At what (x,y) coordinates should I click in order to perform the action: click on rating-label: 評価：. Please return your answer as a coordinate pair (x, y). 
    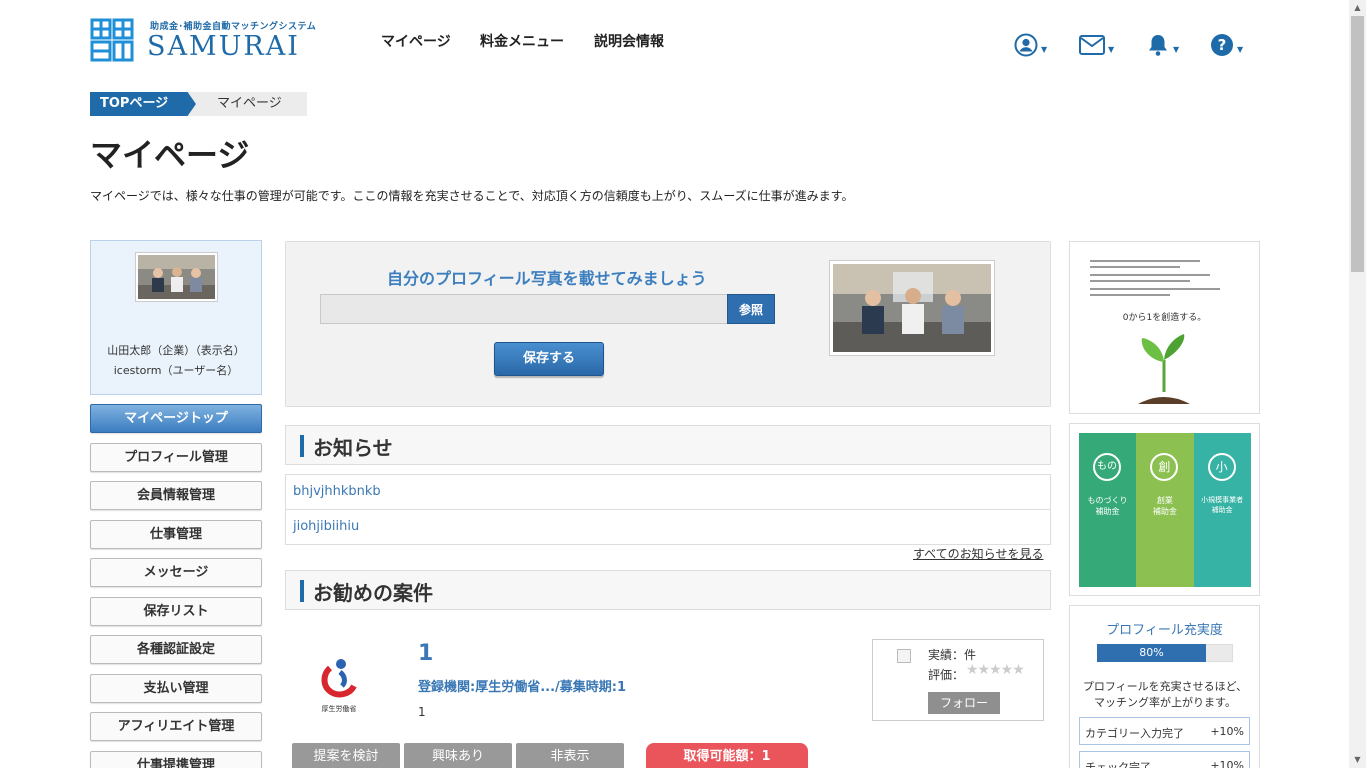
    Looking at the image, I should click on (946, 675).